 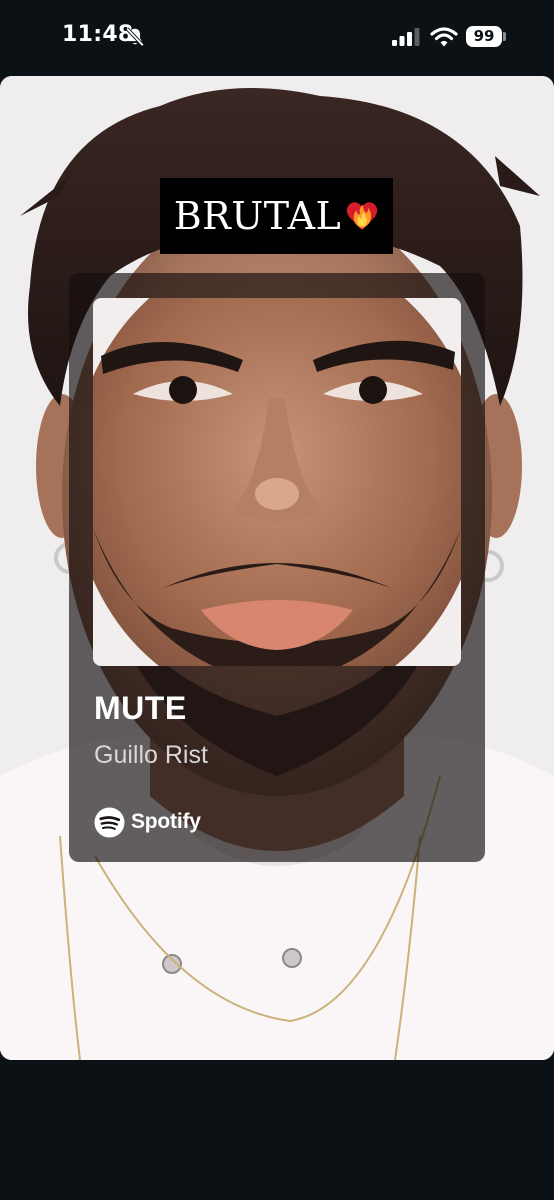 I want to click on status-bar: 11:48 99, so click(x=277, y=38).